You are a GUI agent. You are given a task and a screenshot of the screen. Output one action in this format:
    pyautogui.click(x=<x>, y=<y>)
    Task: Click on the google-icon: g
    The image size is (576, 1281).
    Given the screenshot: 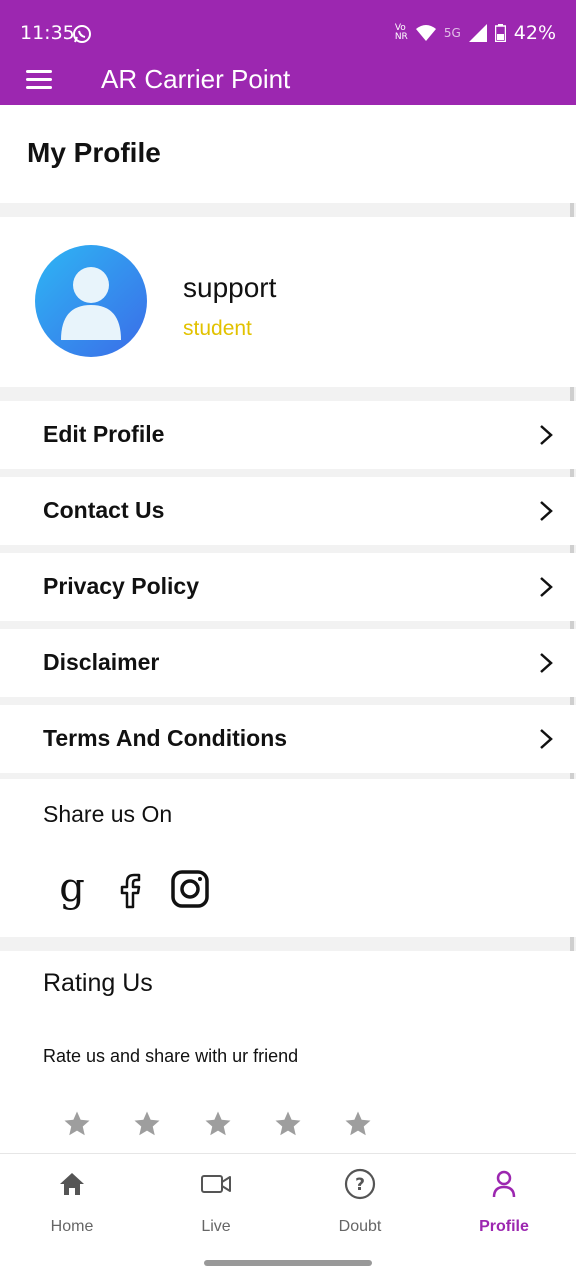 What is the action you would take?
    pyautogui.click(x=72, y=889)
    